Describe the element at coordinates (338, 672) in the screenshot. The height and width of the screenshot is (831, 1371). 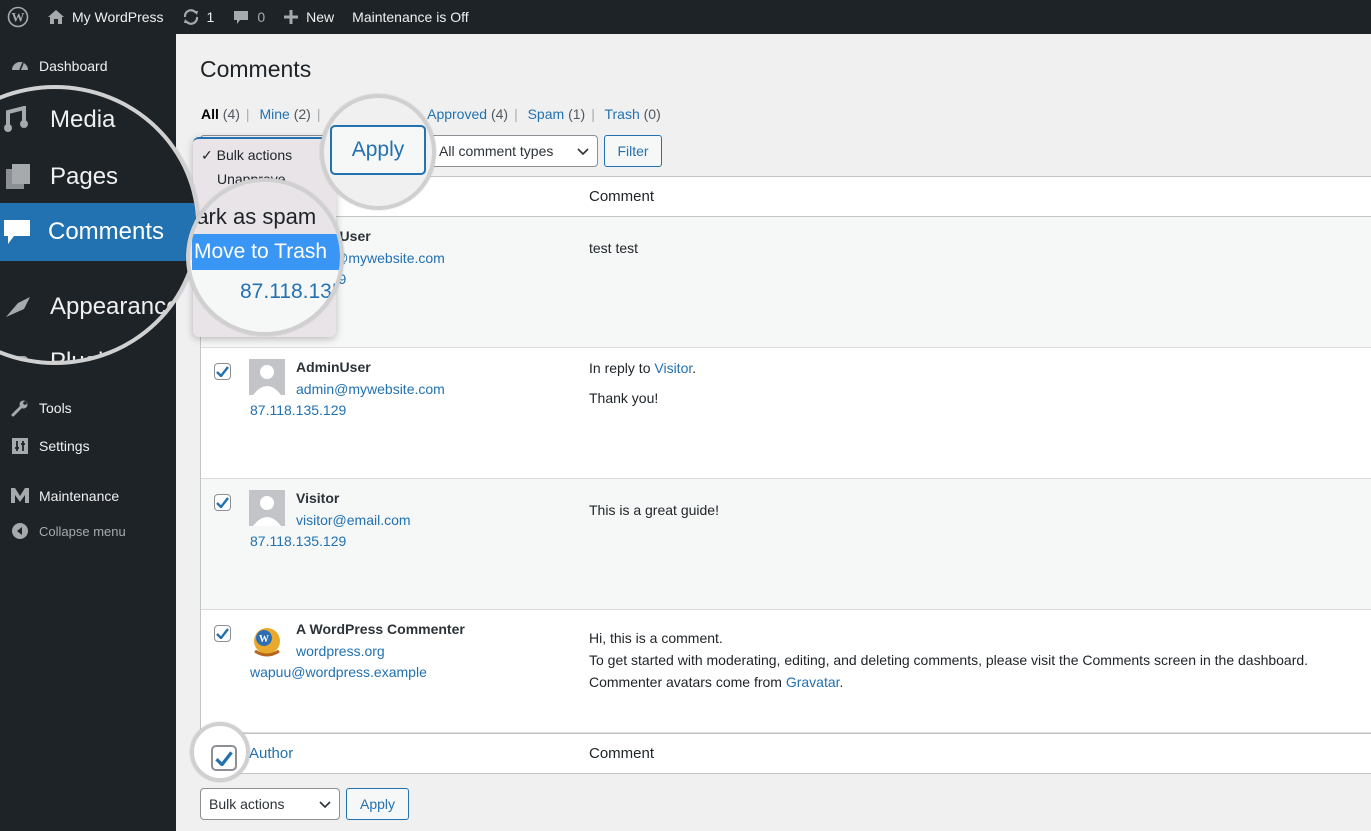
I see `author-email: wapuu@wordpress.example` at that location.